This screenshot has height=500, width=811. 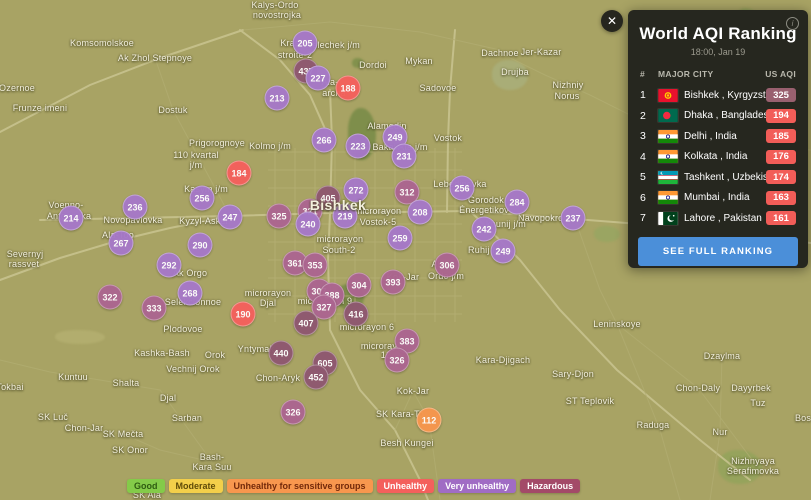 I want to click on aqi-marker: 452, so click(x=316, y=377).